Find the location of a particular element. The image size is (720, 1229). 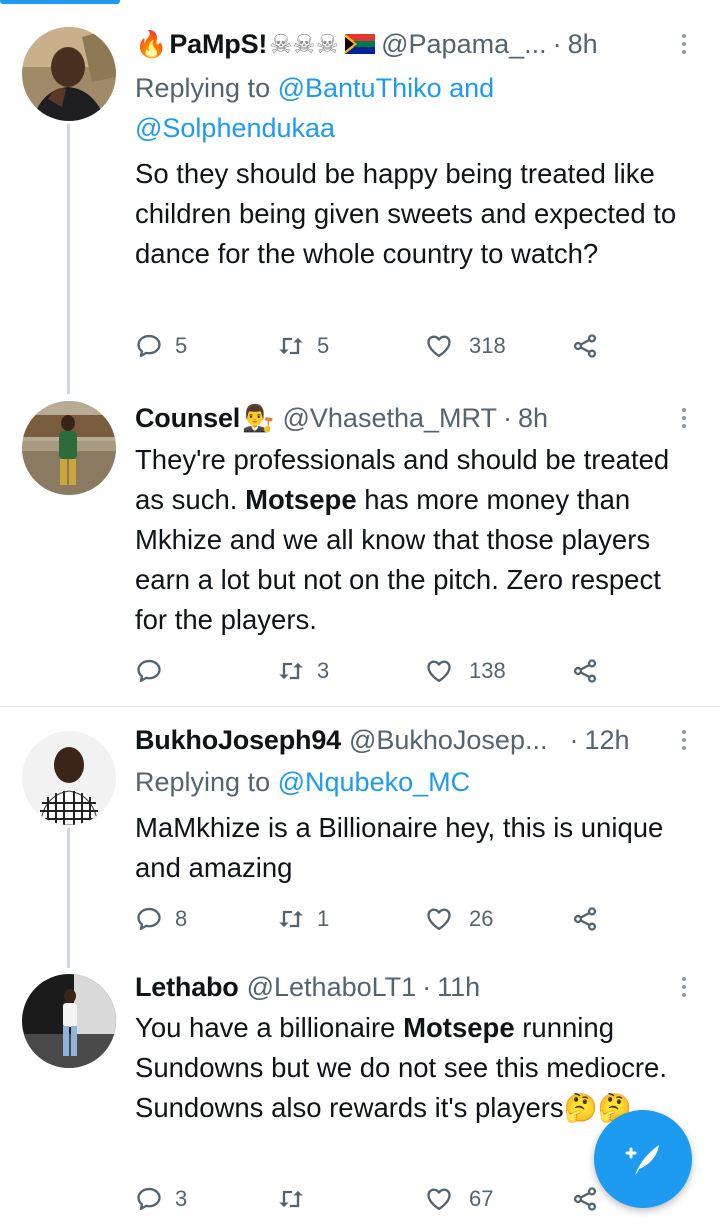

retweet-count: 5 is located at coordinates (323, 345).